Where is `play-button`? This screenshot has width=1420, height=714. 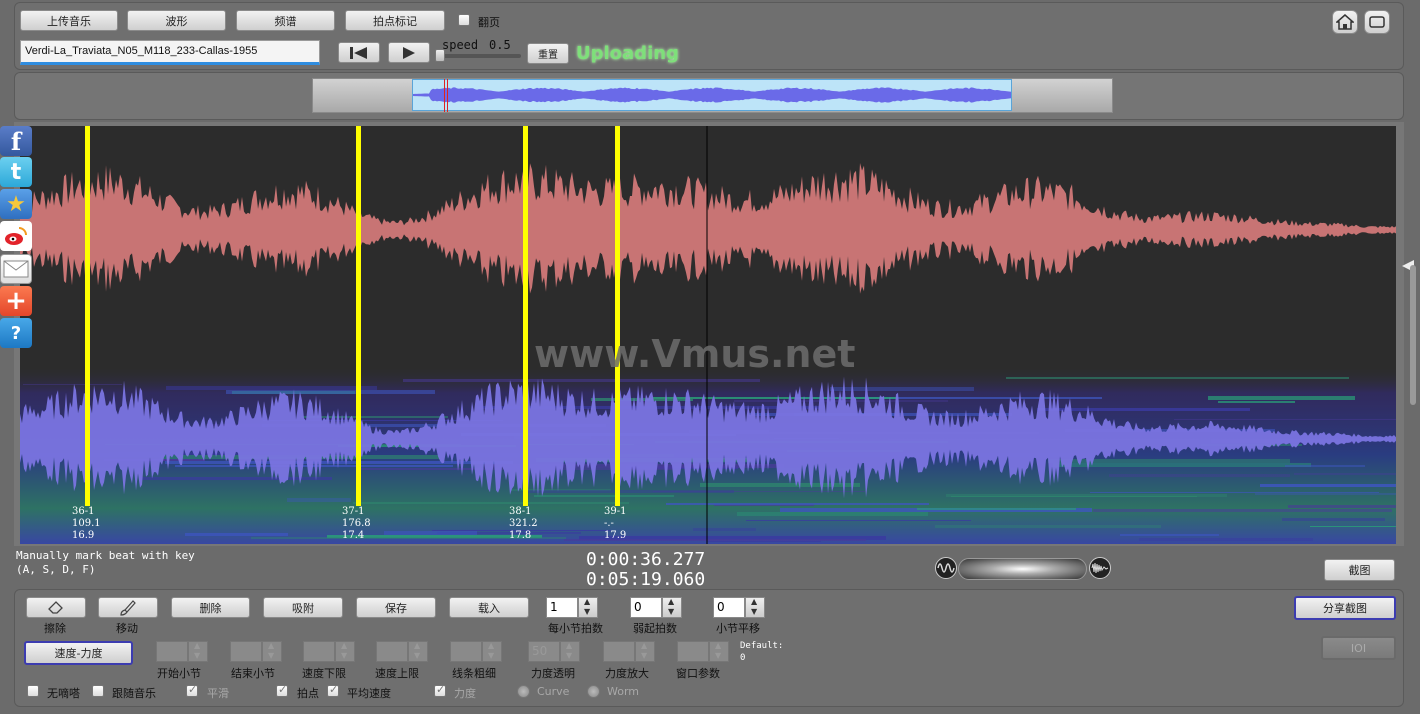
play-button is located at coordinates (409, 52).